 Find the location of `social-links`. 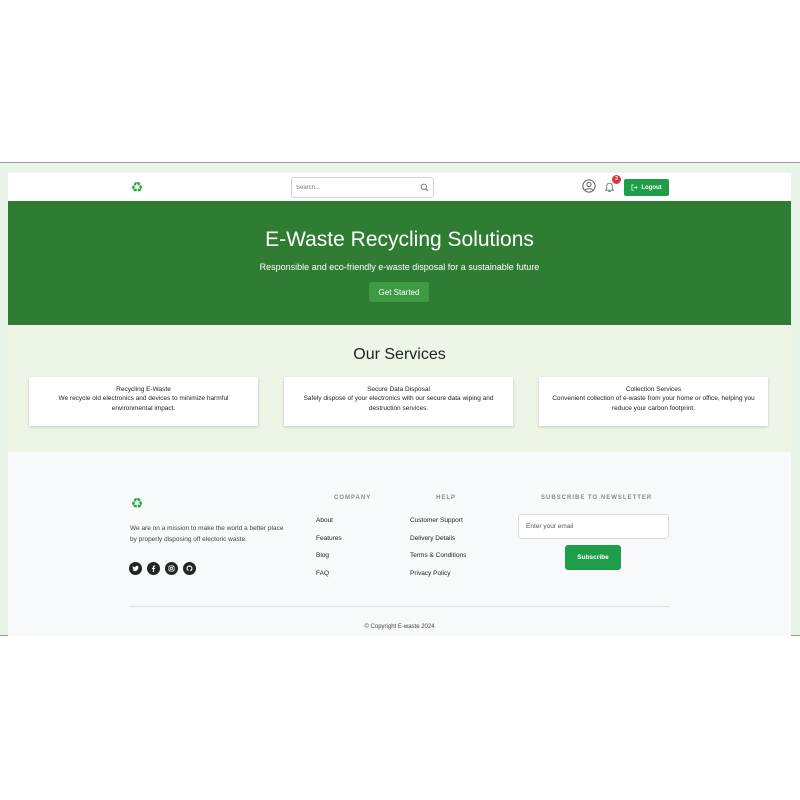

social-links is located at coordinates (162, 568).